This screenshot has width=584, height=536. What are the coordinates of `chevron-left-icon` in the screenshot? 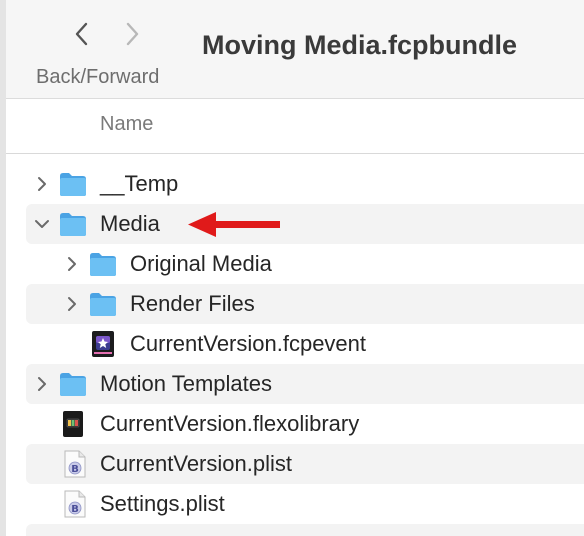 It's located at (81, 34).